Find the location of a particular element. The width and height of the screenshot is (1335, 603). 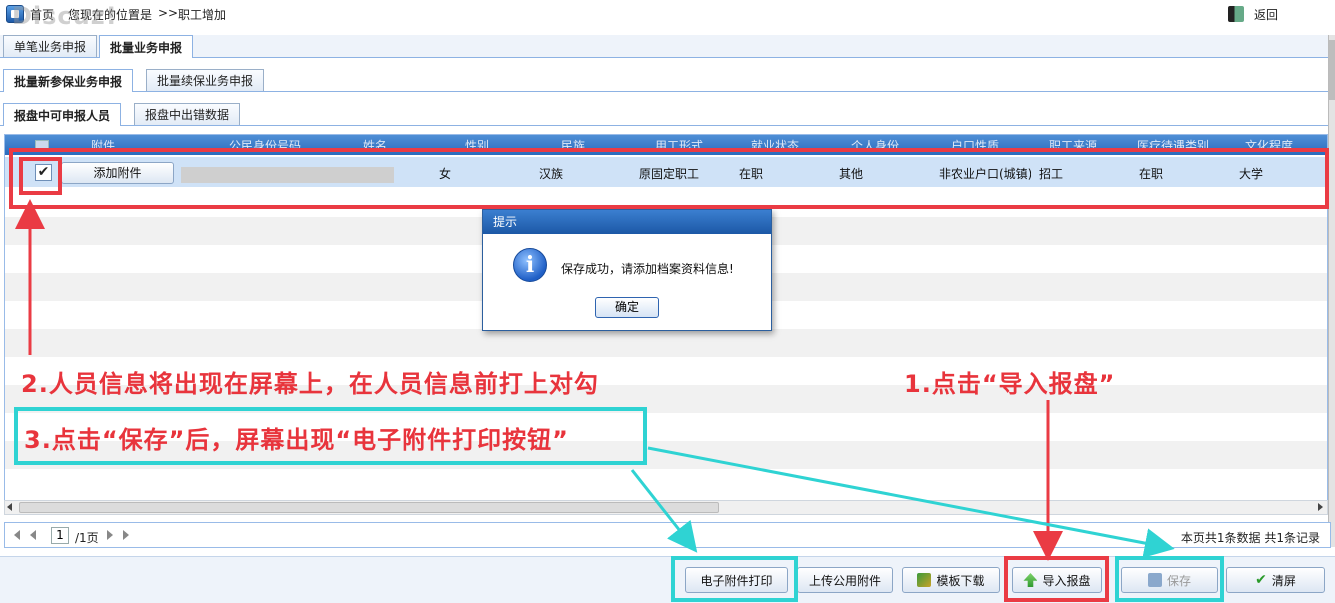

annotation-step2: 2.人员信息将出现在屏幕上，在人员信息前打上对勾 is located at coordinates (310, 384).